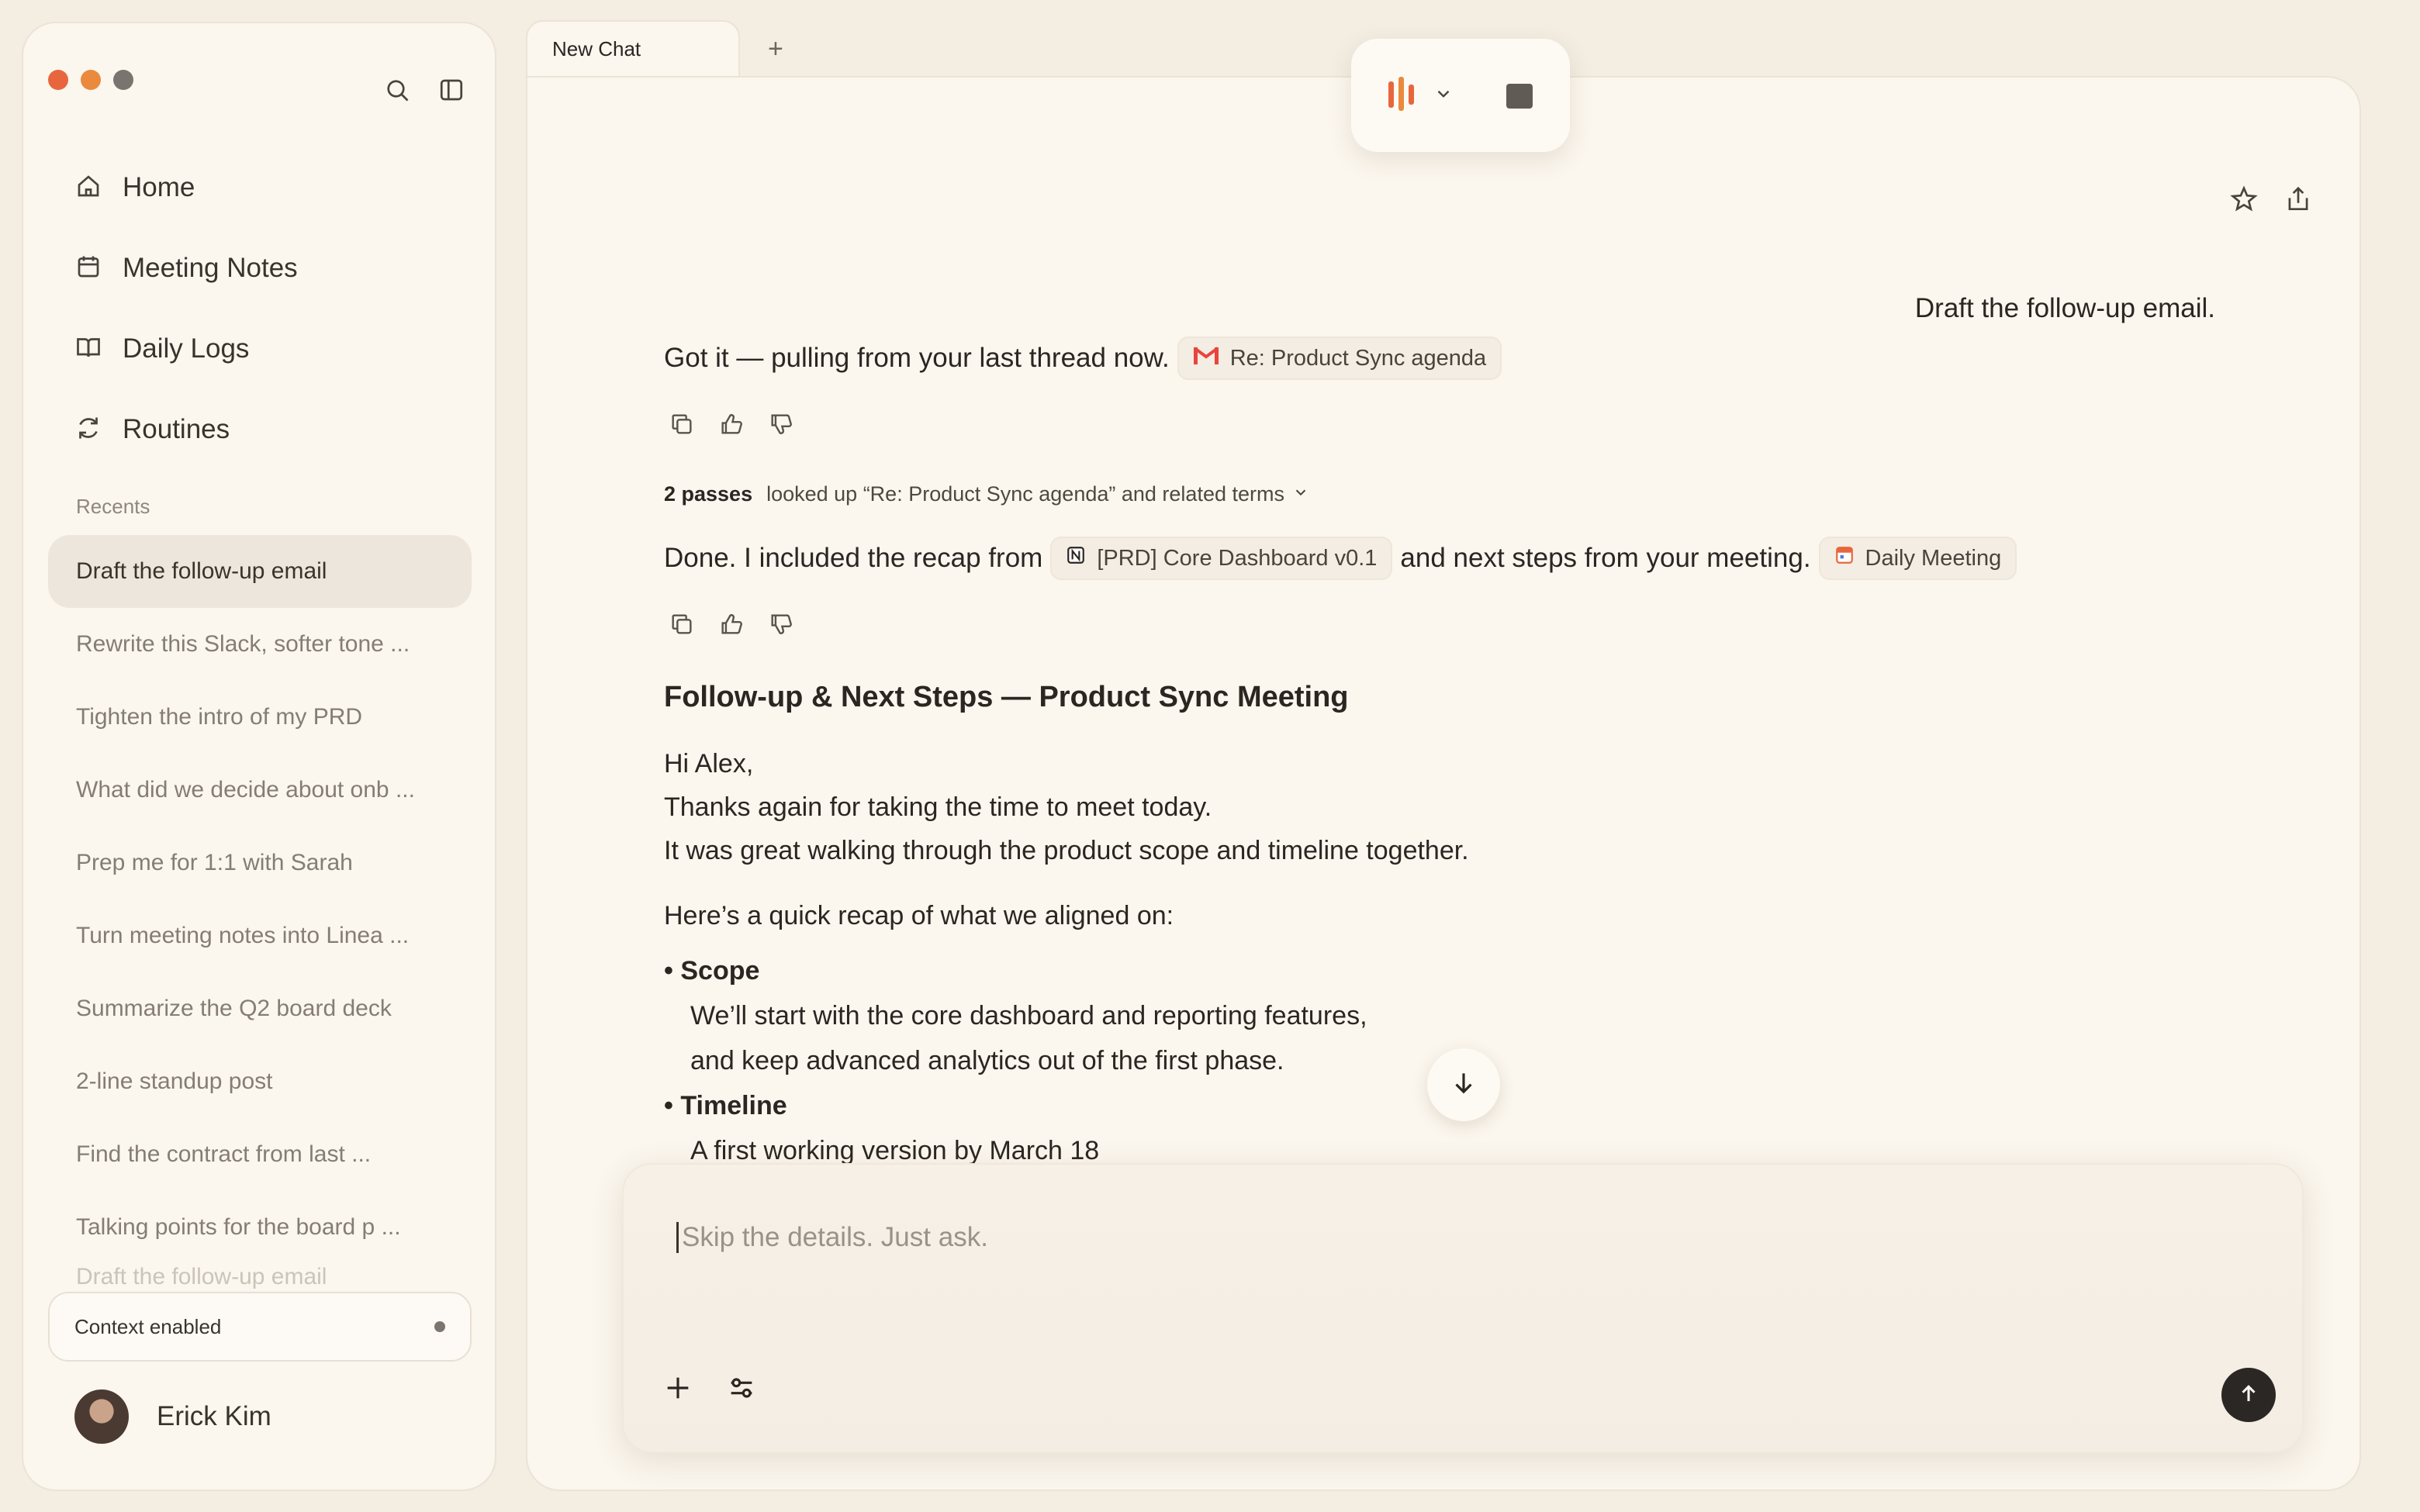 This screenshot has width=2420, height=1512. I want to click on send-button, so click(2248, 1395).